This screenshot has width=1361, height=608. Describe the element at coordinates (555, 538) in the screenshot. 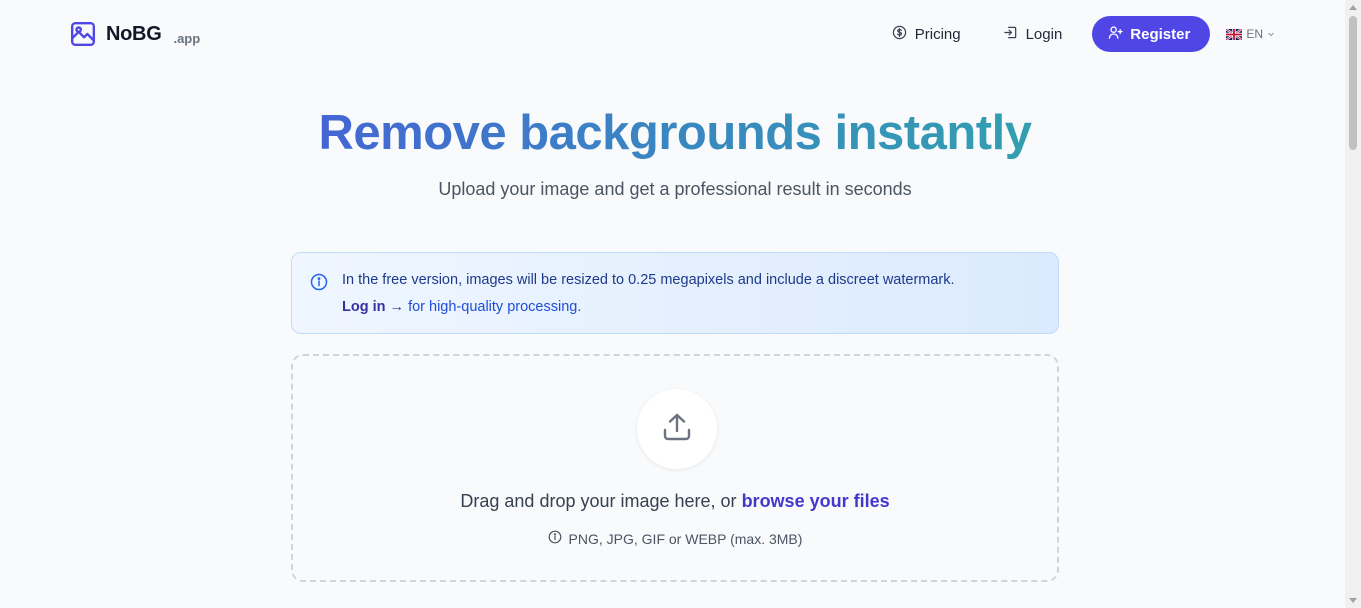

I see `info-small-icon` at that location.